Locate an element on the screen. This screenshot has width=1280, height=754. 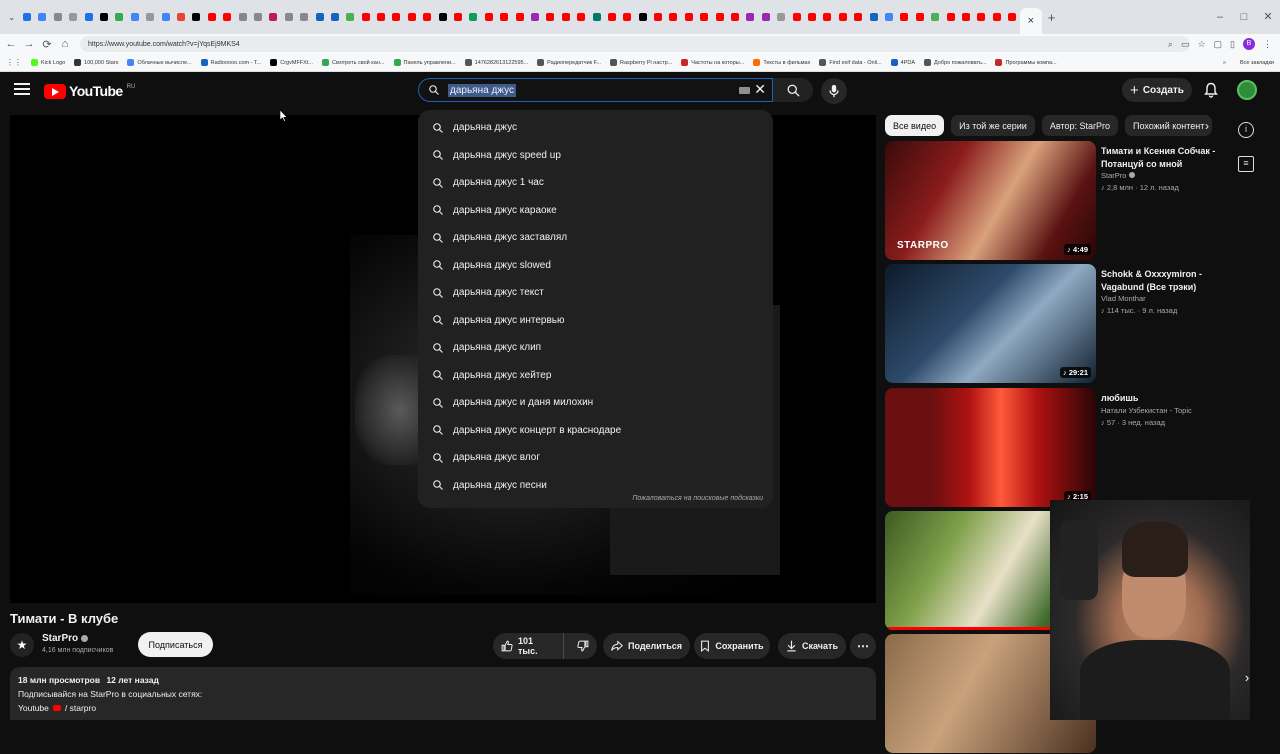
zoom-icon: ⌕ is located at coordinates (1170, 44).